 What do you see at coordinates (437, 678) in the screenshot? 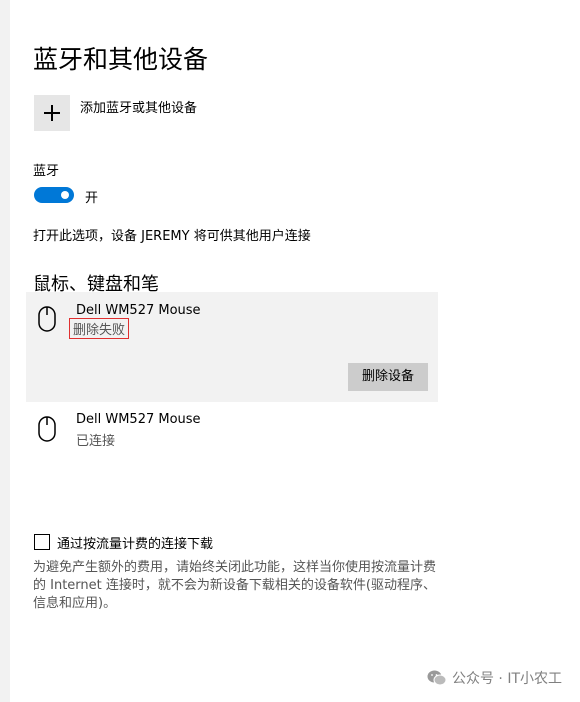
I see `wechat-icon` at bounding box center [437, 678].